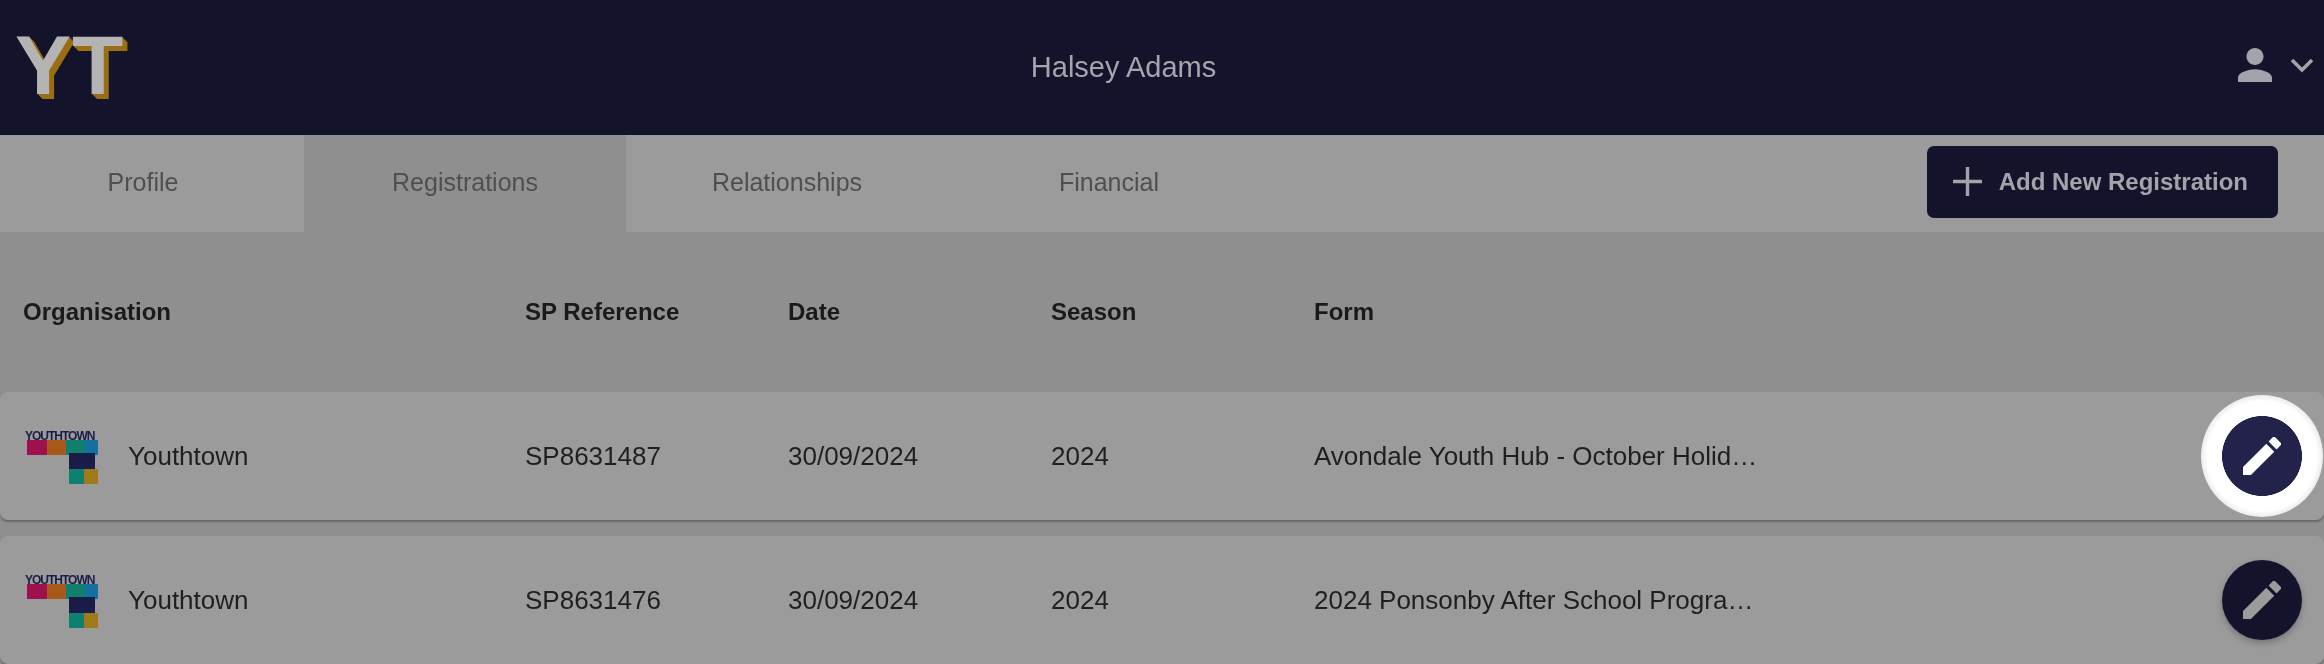  Describe the element at coordinates (2102, 181) in the screenshot. I see `add-registration-button: Add New Registration` at that location.